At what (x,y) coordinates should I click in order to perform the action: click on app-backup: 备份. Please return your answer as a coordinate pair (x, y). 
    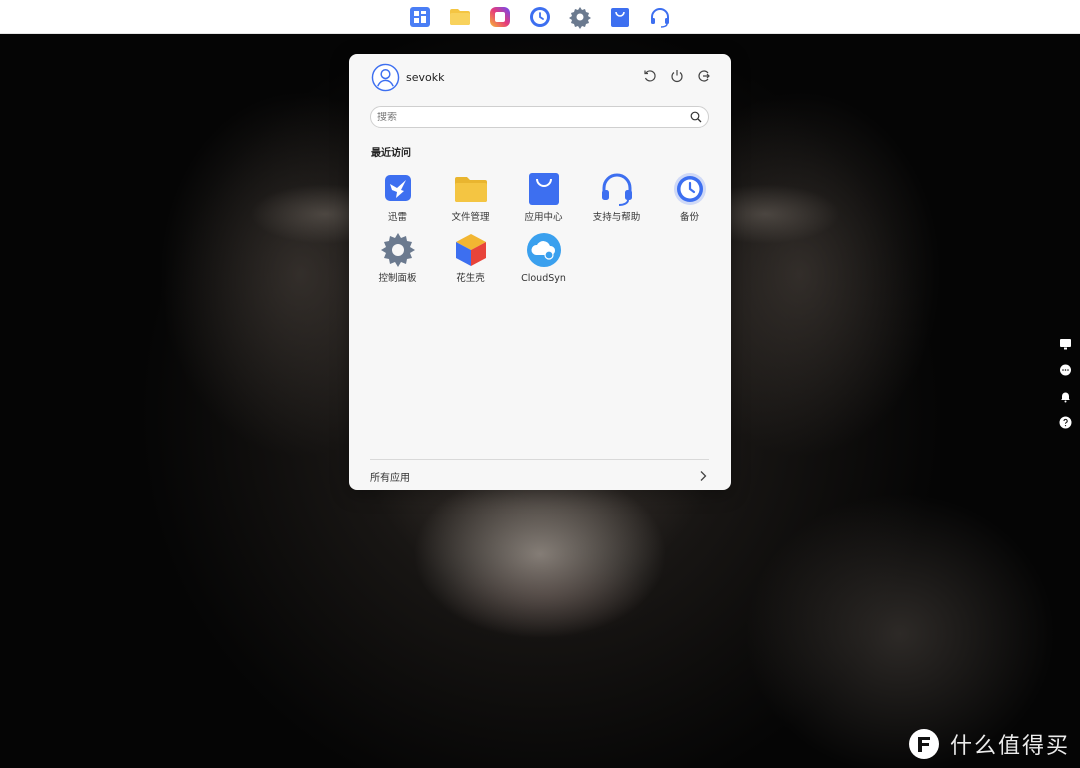
    Looking at the image, I should click on (689, 196).